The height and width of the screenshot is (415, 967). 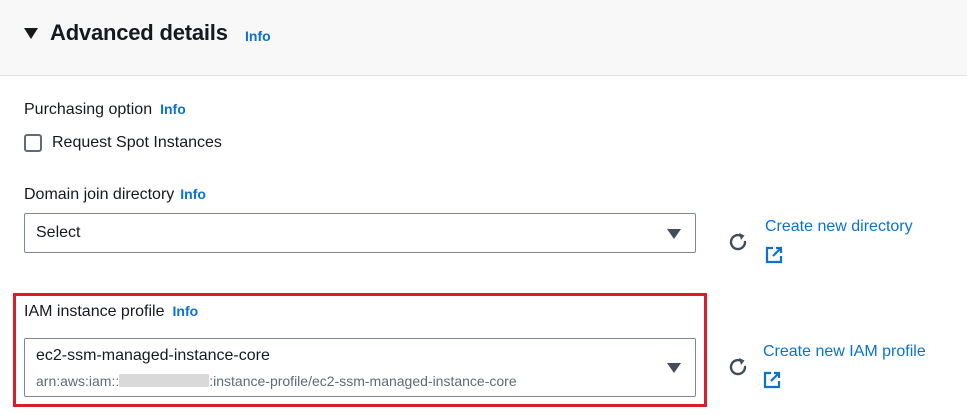 I want to click on domain-join-label: Domain join directory Info, so click(x=115, y=195).